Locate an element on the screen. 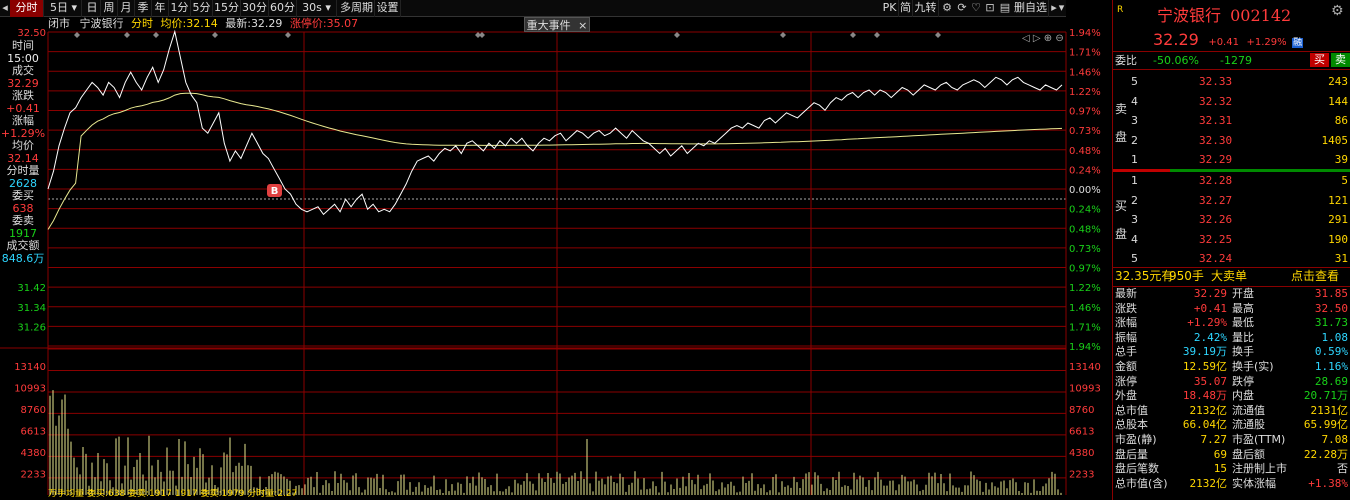 The width and height of the screenshot is (1350, 500). stat-value: 32.29 is located at coordinates (1210, 293).